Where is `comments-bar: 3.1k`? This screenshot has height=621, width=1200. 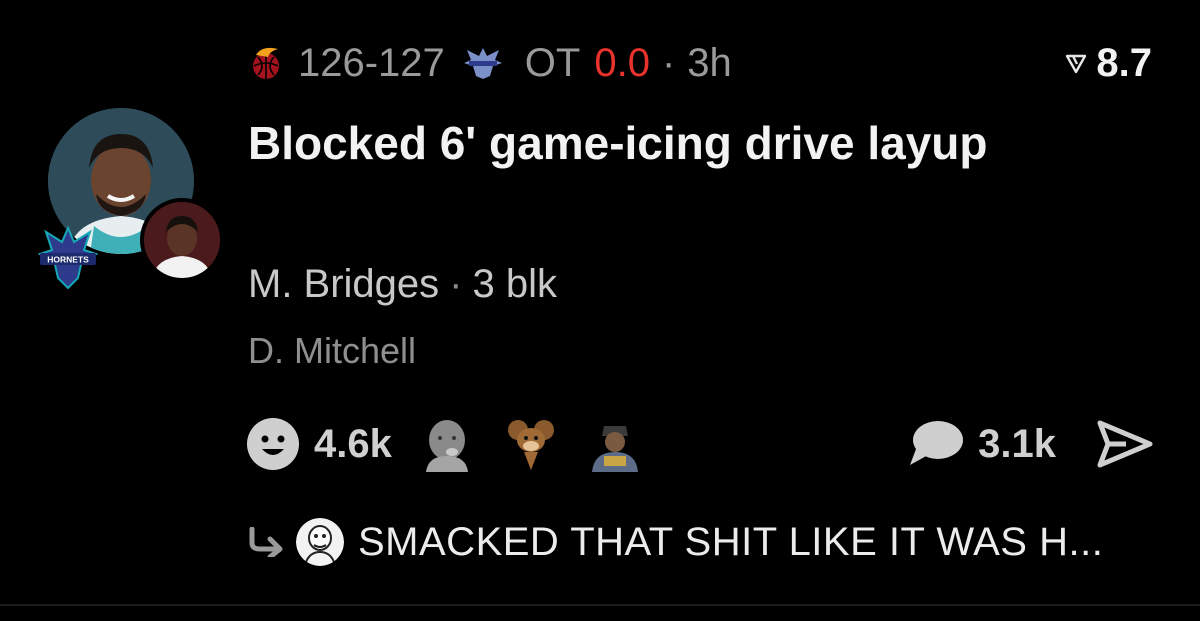
comments-bar: 3.1k is located at coordinates (1031, 444).